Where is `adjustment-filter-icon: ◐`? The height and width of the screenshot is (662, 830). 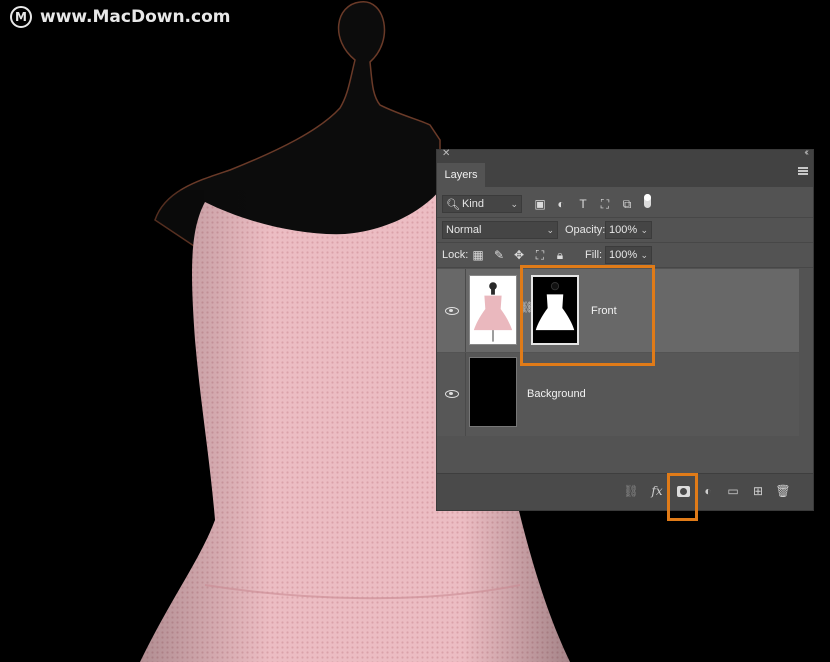
adjustment-filter-icon: ◐ is located at coordinates (561, 204).